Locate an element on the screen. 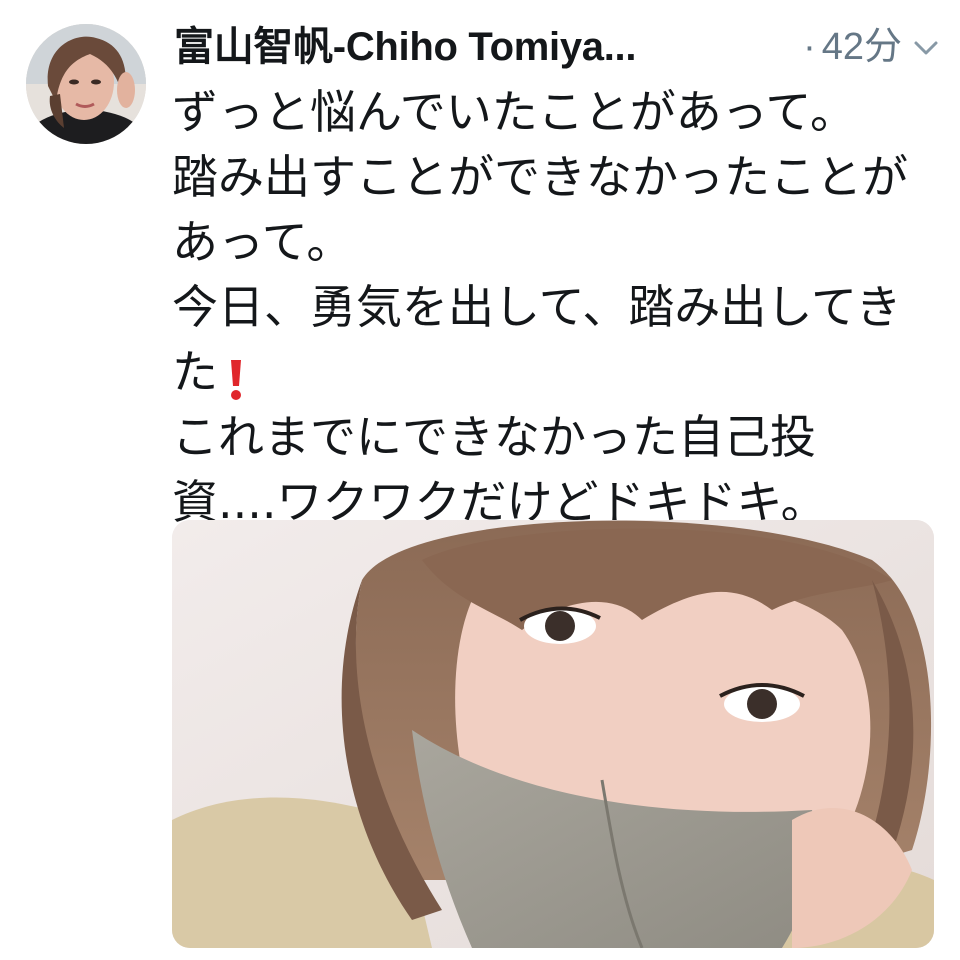 The width and height of the screenshot is (960, 960). tweet-text-fragment: た is located at coordinates (195, 372).